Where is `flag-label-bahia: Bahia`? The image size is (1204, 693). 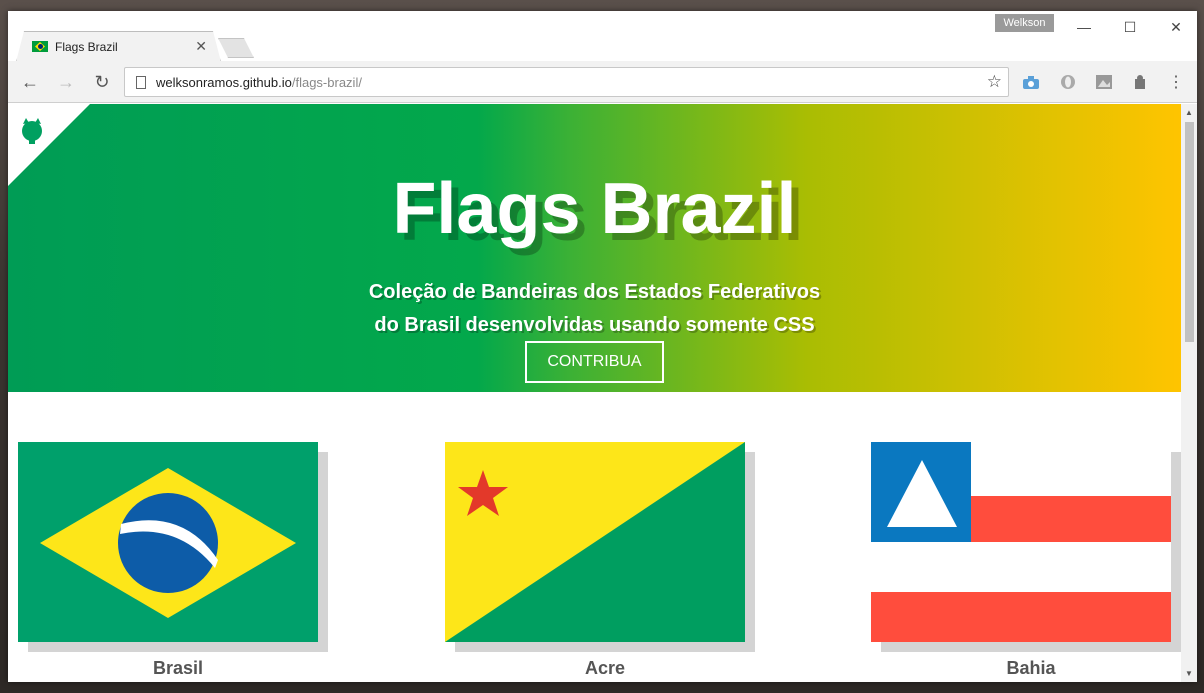 flag-label-bahia: Bahia is located at coordinates (1031, 668).